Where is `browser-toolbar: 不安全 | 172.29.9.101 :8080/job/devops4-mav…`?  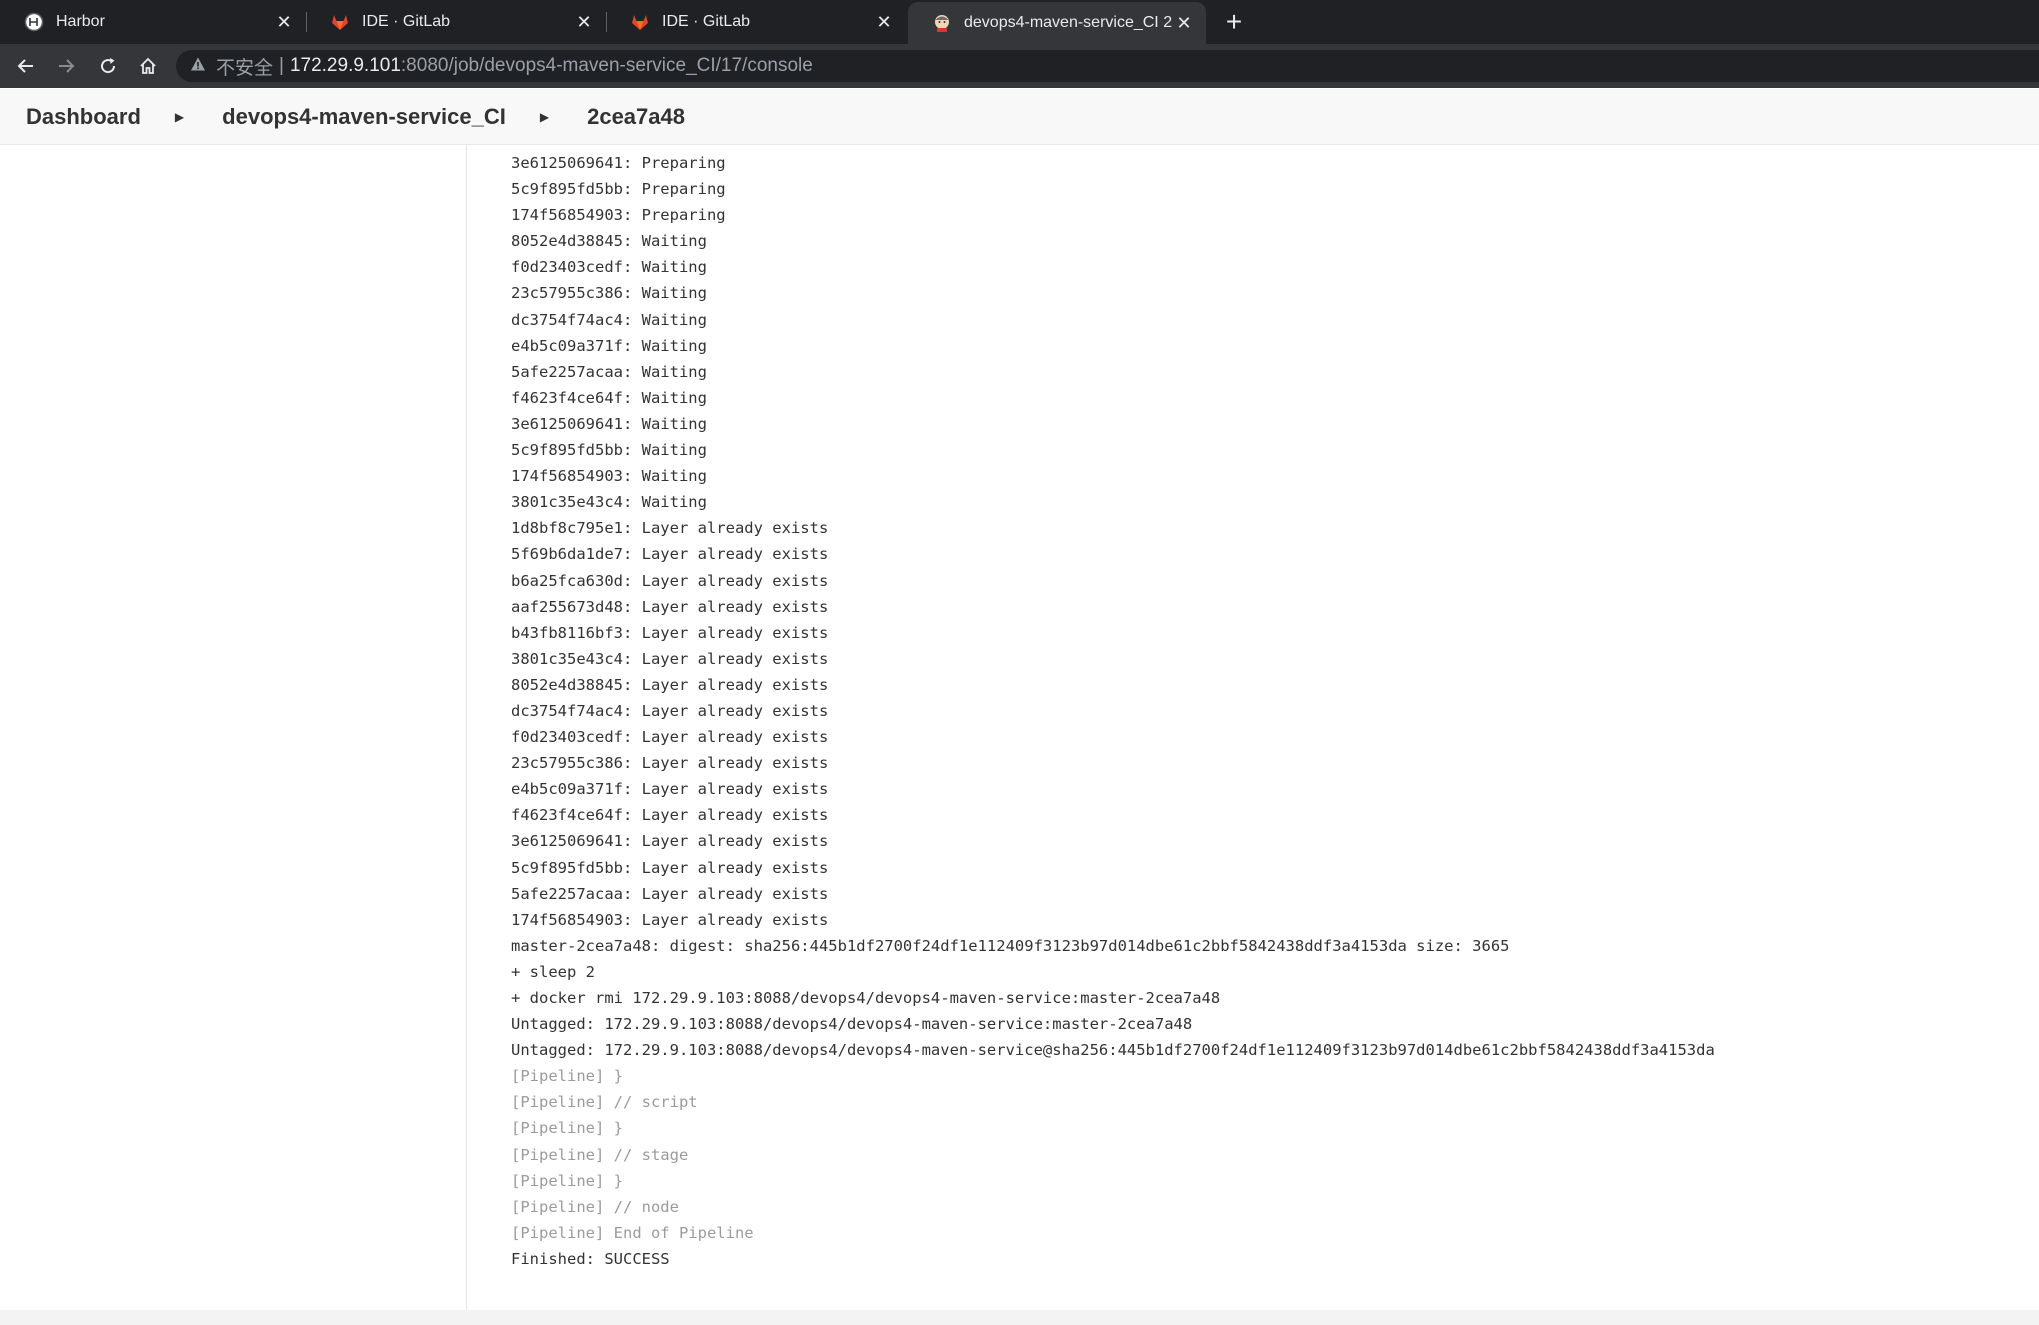 browser-toolbar: 不安全 | 172.29.9.101 :8080/job/devops4-mav… is located at coordinates (1019, 66).